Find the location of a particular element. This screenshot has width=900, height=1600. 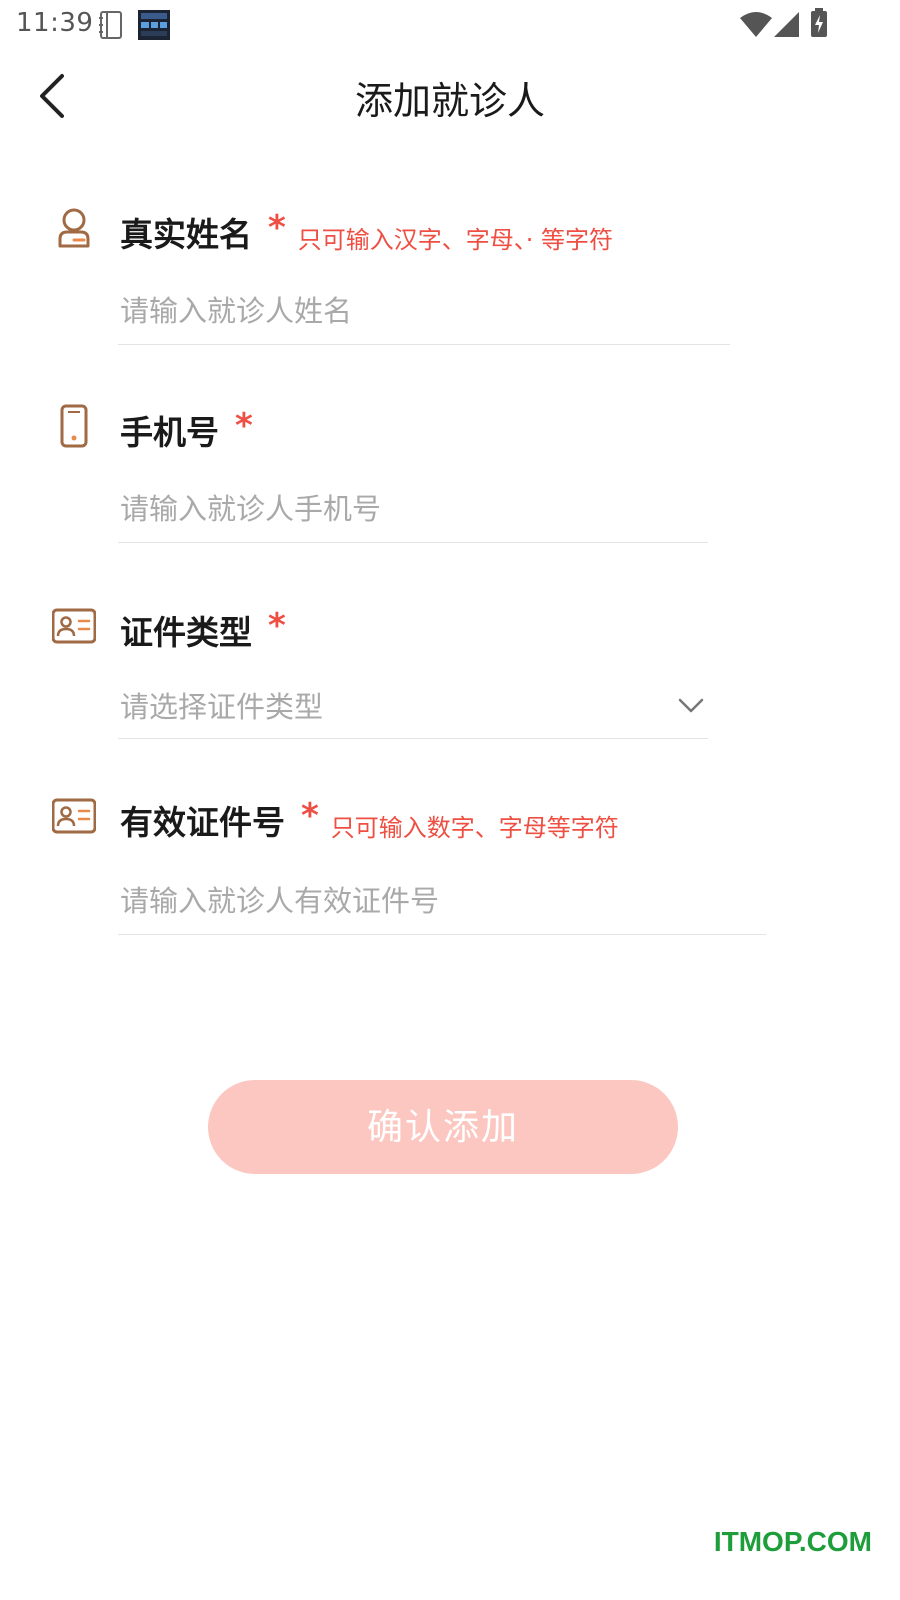

app-thumbnail-icon is located at coordinates (154, 25).